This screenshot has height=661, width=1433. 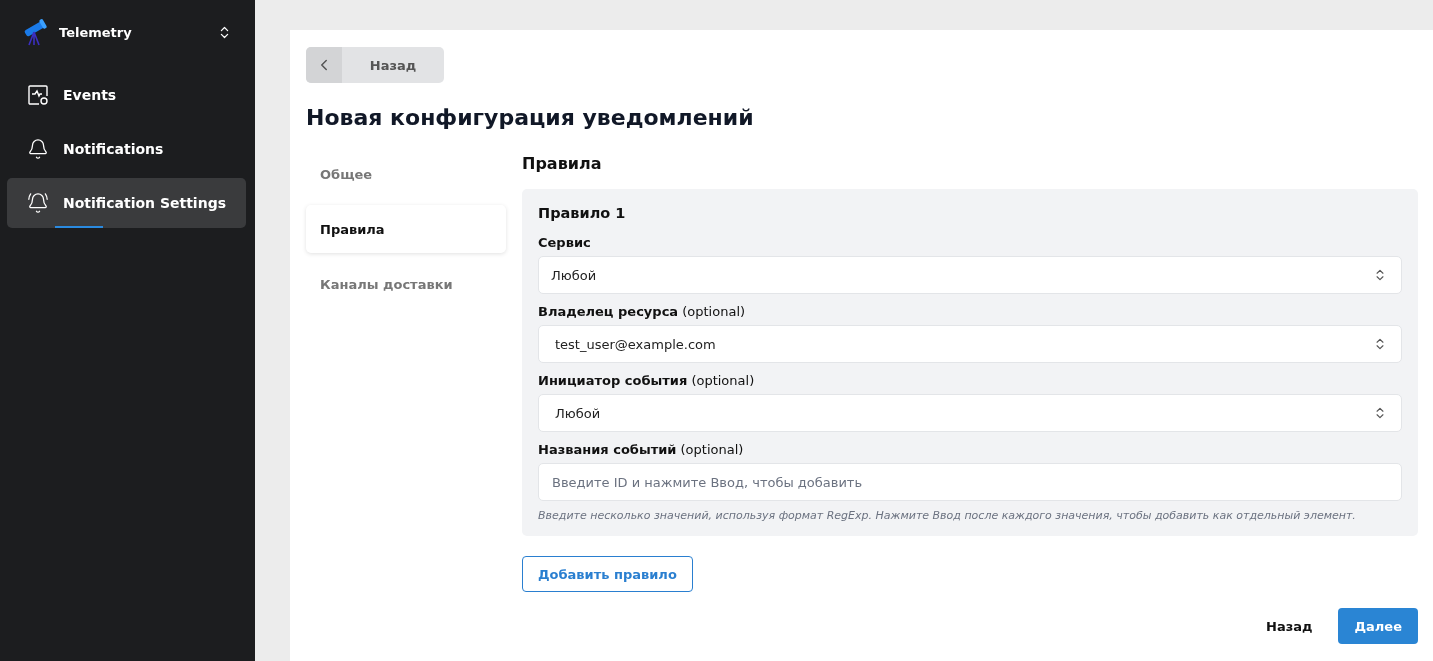 What do you see at coordinates (144, 203) in the screenshot?
I see `sidebar-item-label: Notification Settings` at bounding box center [144, 203].